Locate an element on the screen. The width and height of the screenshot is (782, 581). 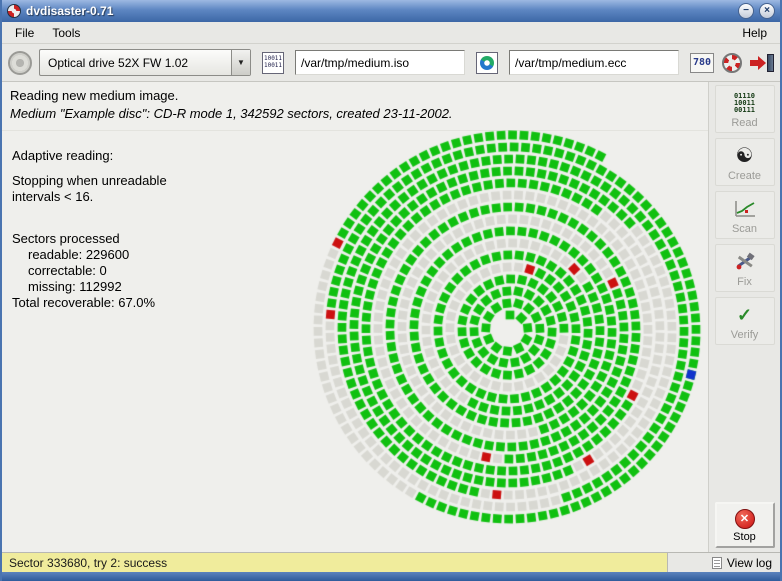
drive-icon is located at coordinates (20, 62).